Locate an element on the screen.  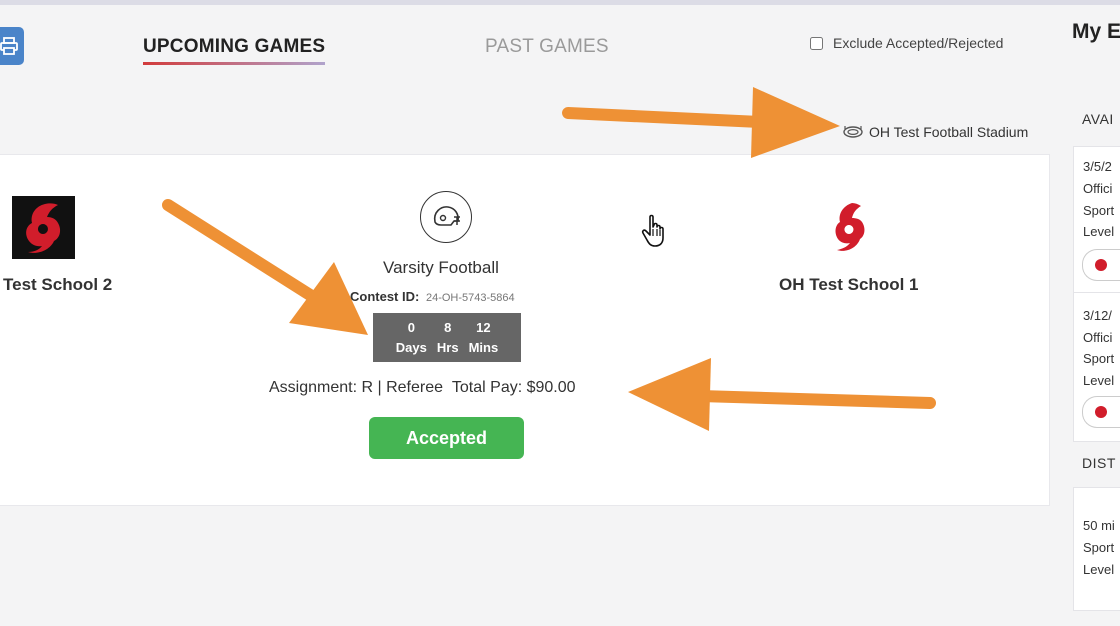
available-1-level: Level is located at coordinates (1099, 231).